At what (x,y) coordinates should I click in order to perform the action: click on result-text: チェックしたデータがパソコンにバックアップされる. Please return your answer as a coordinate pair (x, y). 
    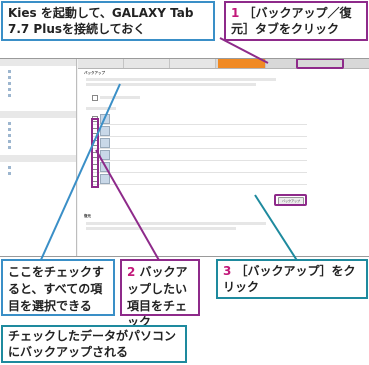
    Looking at the image, I should click on (92, 344).